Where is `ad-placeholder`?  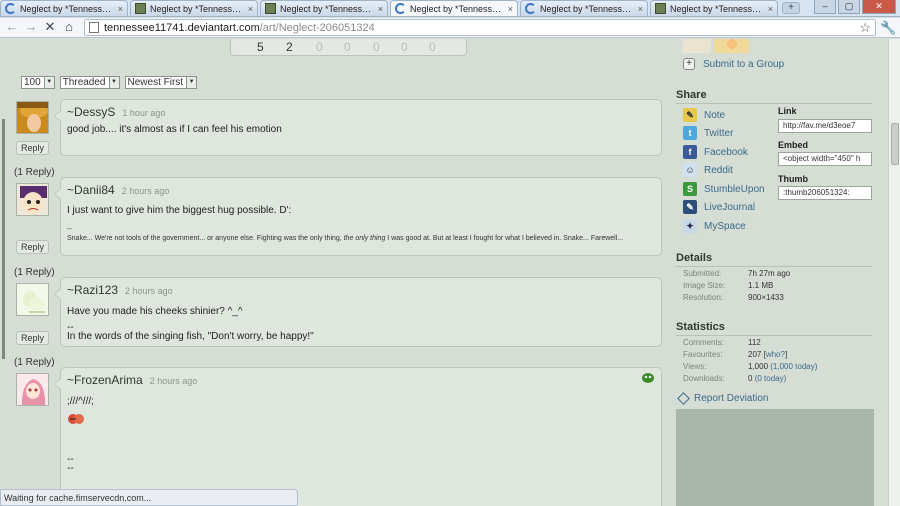 ad-placeholder is located at coordinates (775, 457).